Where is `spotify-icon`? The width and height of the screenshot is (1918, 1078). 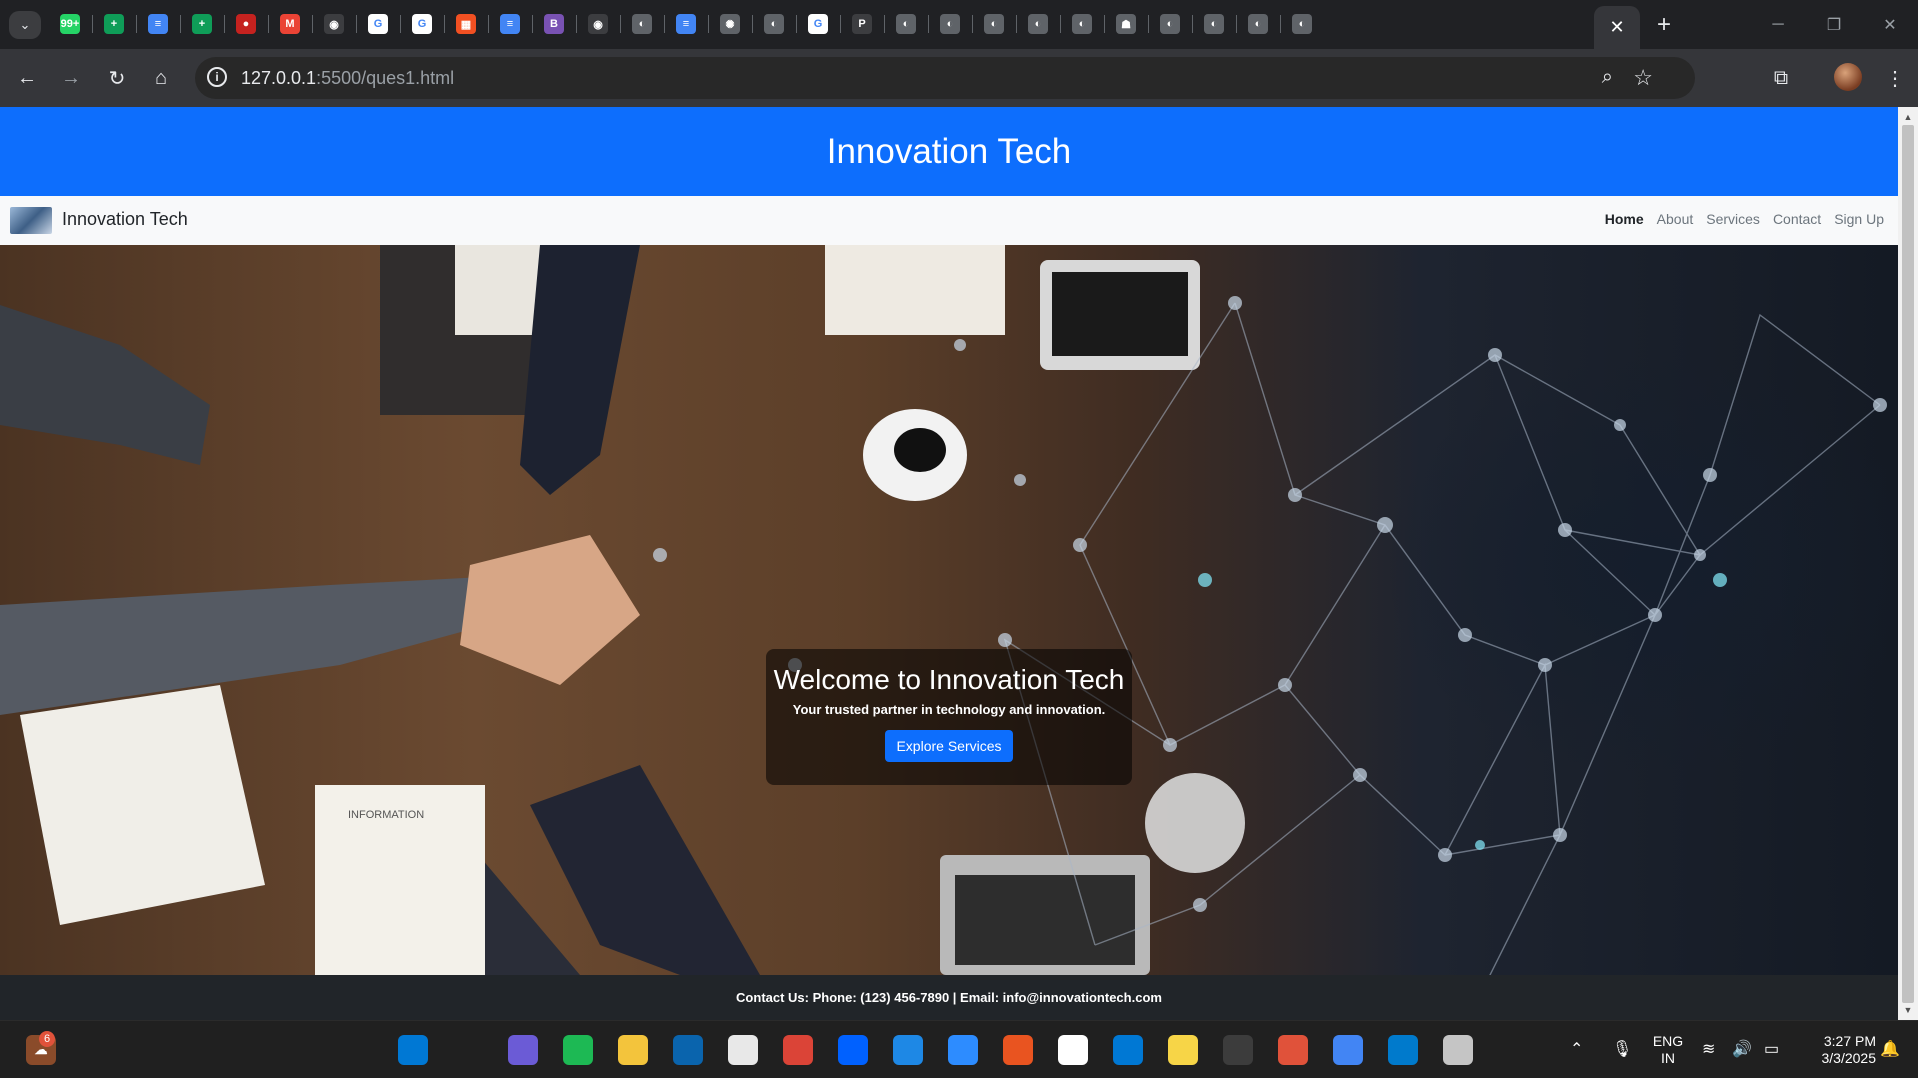
spotify-icon is located at coordinates (578, 1050).